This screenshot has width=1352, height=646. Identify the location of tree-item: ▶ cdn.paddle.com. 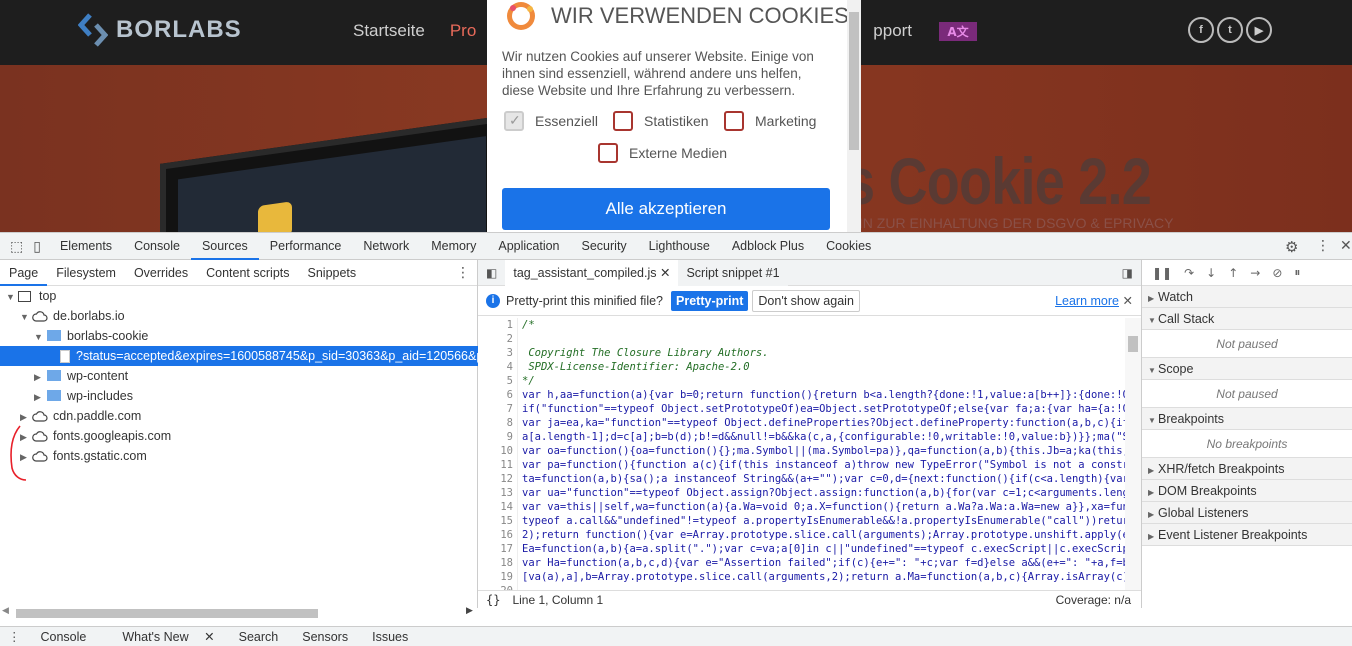
(239, 416).